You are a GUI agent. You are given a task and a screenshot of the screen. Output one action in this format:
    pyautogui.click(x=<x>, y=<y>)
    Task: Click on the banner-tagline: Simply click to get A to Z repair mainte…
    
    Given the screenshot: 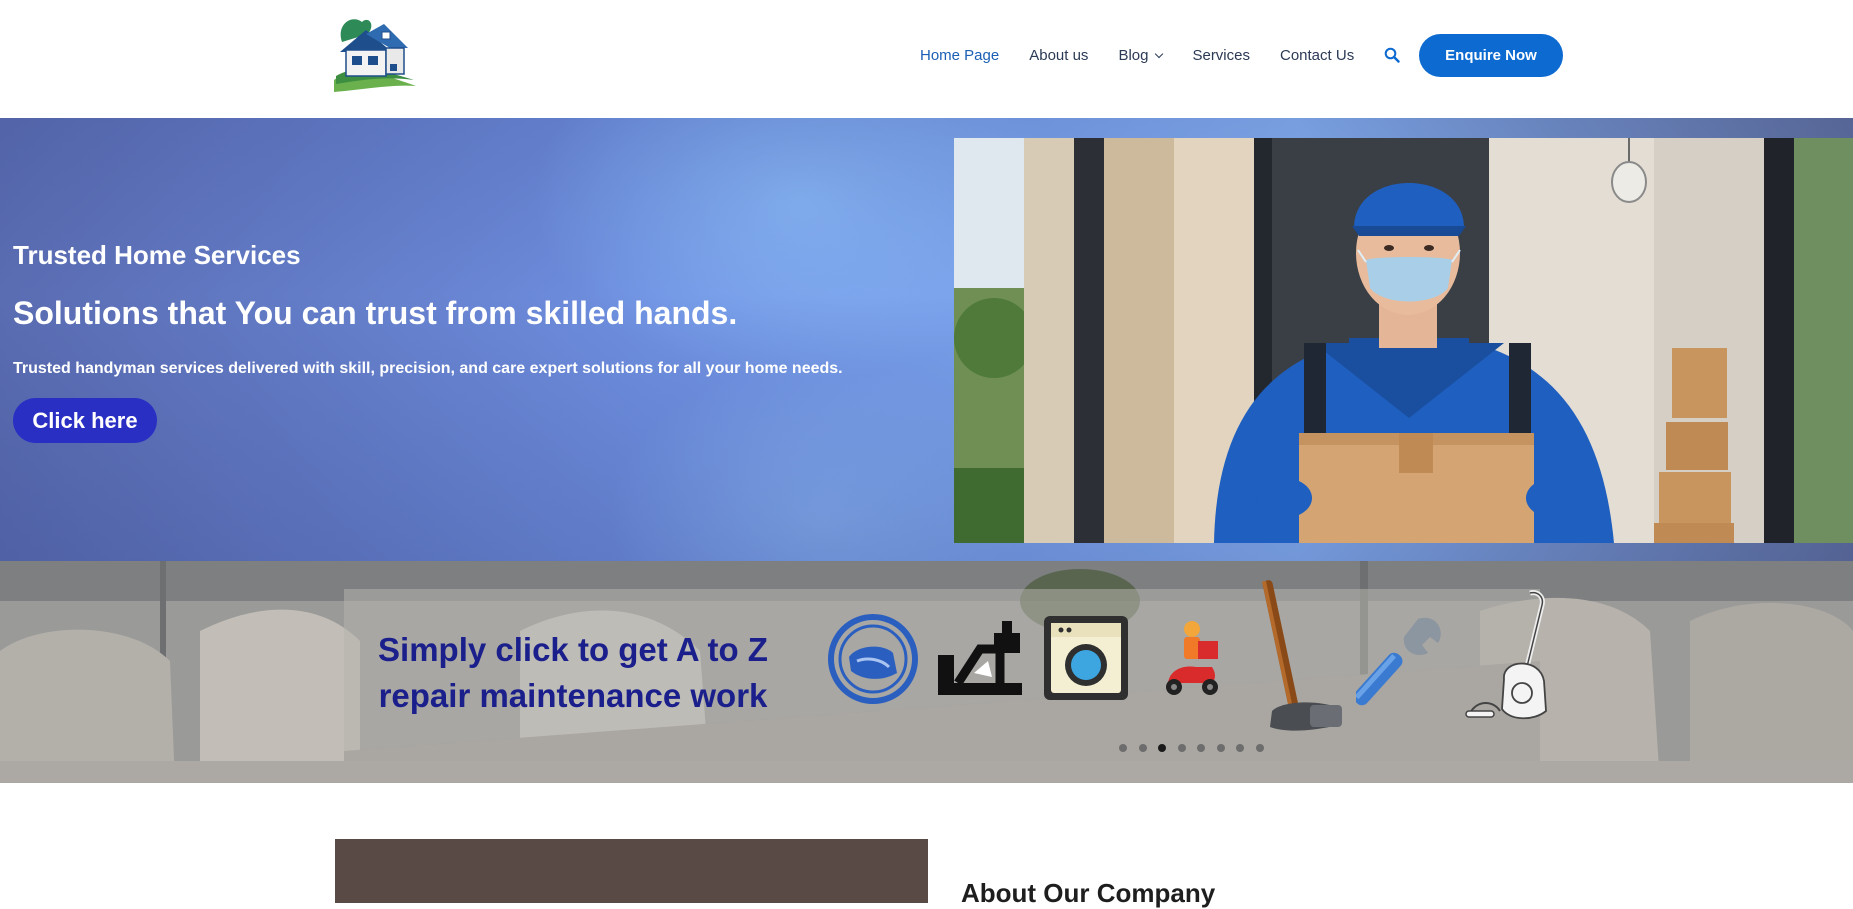 What is the action you would take?
    pyautogui.click(x=573, y=672)
    